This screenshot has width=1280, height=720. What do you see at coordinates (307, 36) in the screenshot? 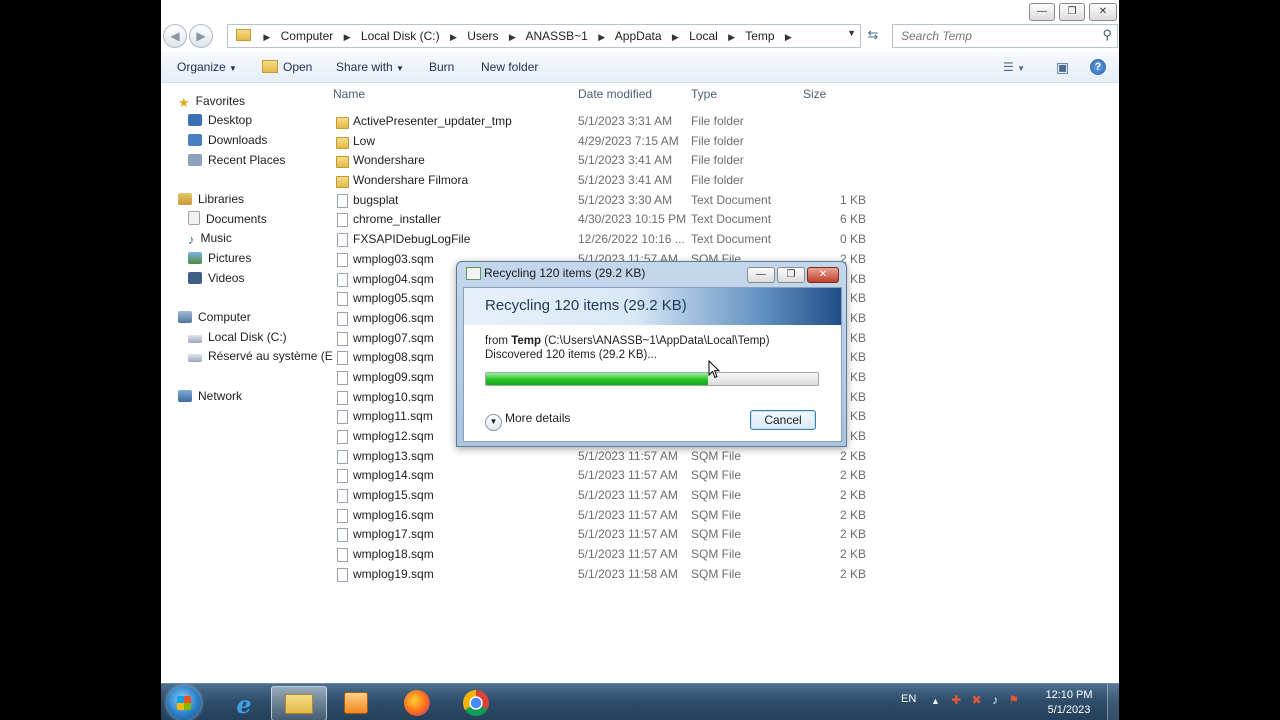
I see `breadcrumb-computer: Computer` at bounding box center [307, 36].